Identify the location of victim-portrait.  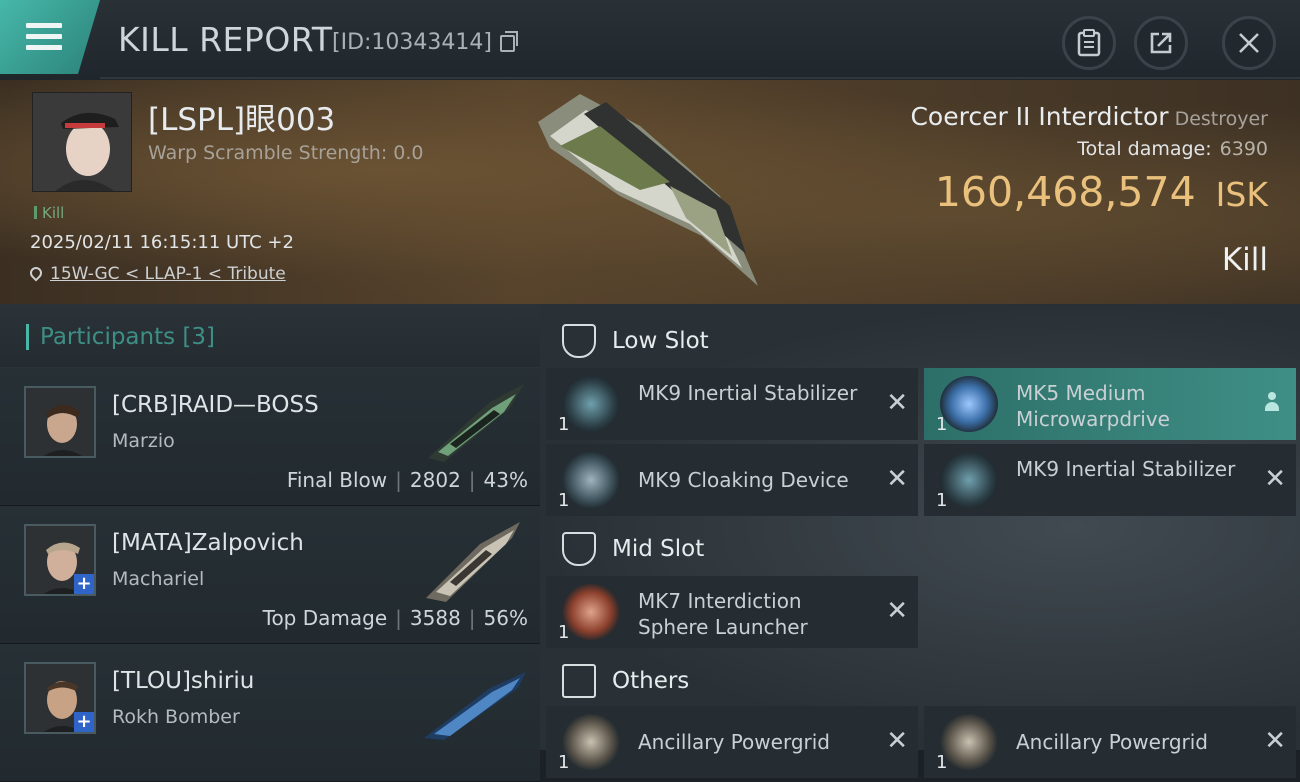
(82, 142).